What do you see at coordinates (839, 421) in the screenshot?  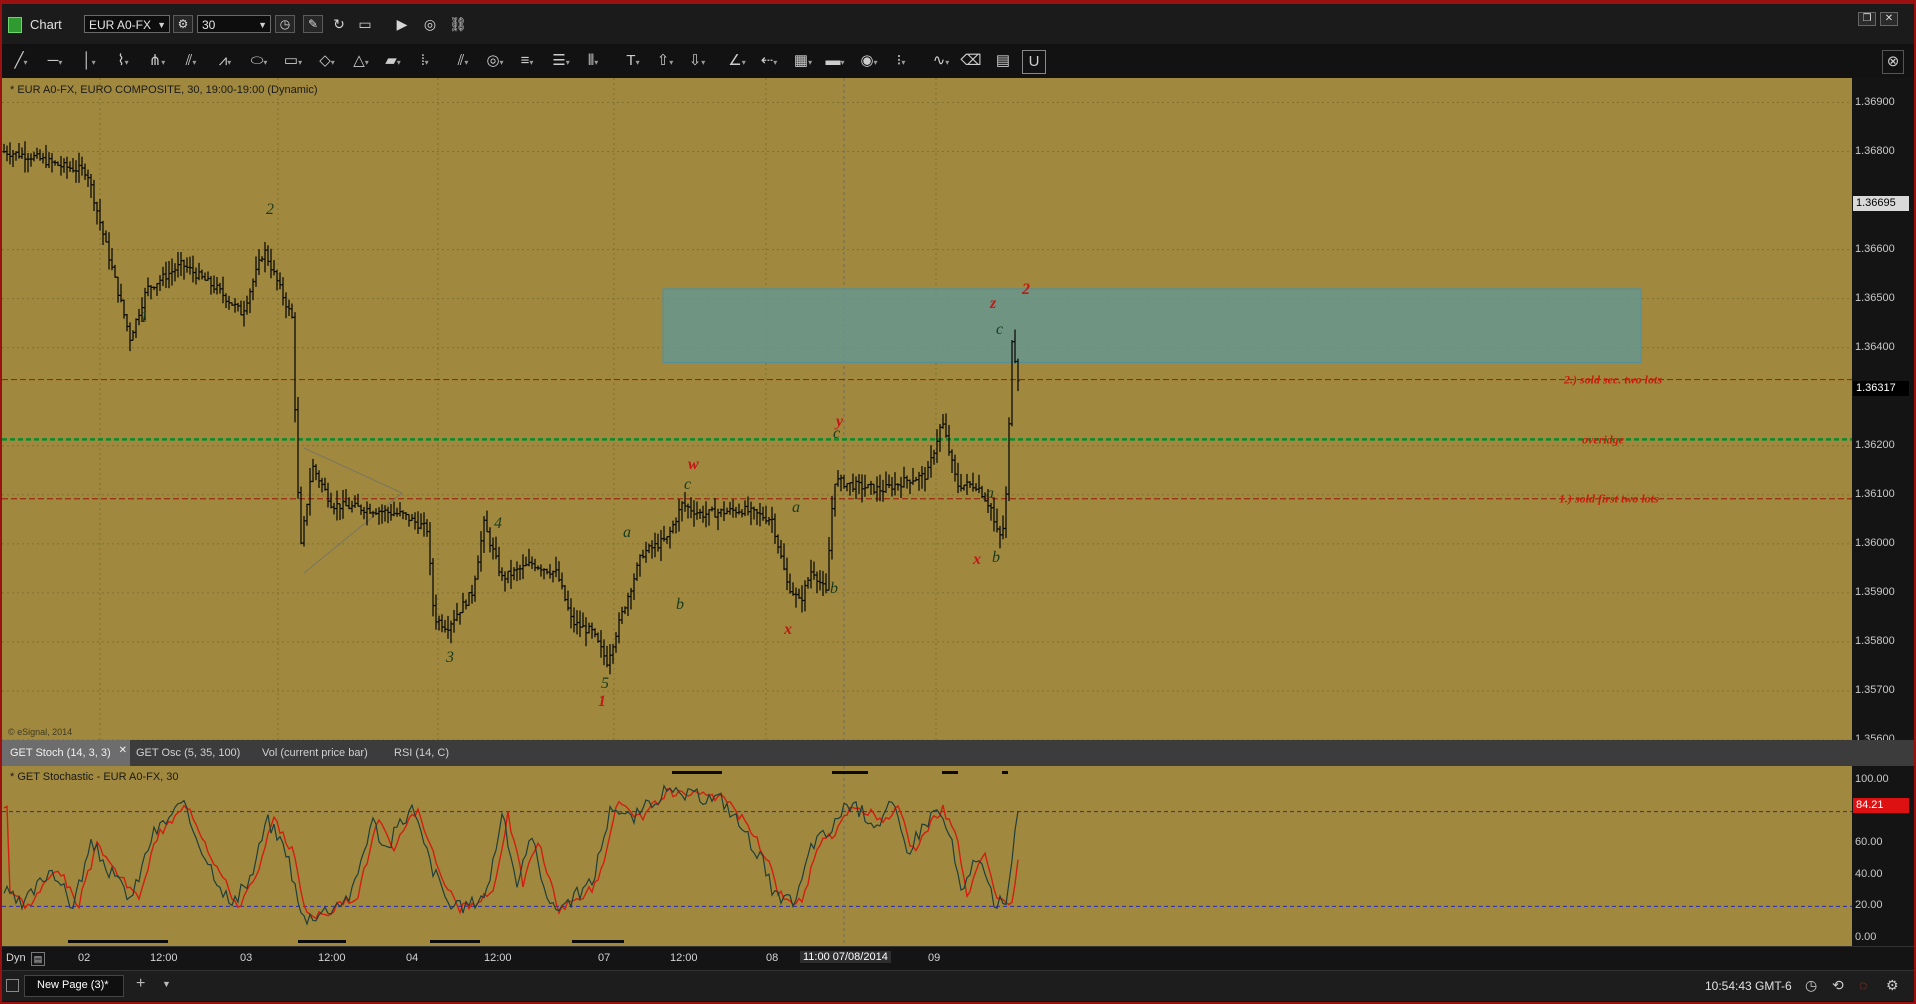 I see `wave-label: y` at bounding box center [839, 421].